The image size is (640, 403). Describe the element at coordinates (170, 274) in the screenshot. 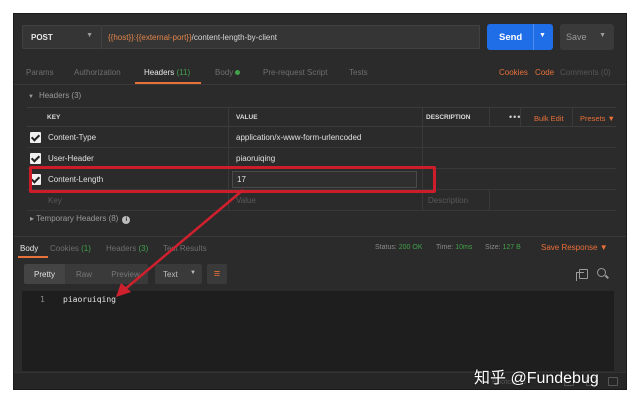

I see `format-label: Text` at that location.